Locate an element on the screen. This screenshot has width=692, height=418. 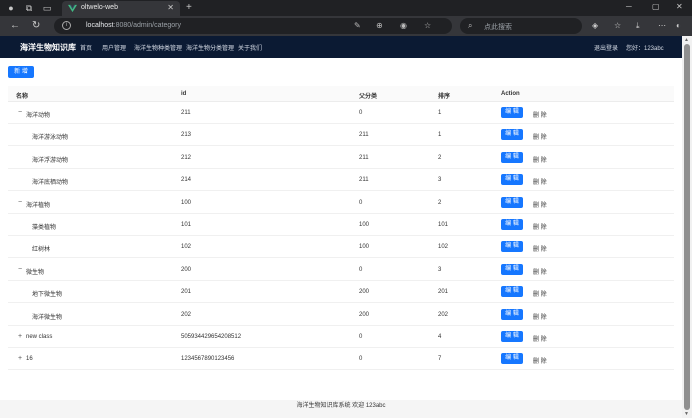
new-tab-icon: + is located at coordinates (189, 7).